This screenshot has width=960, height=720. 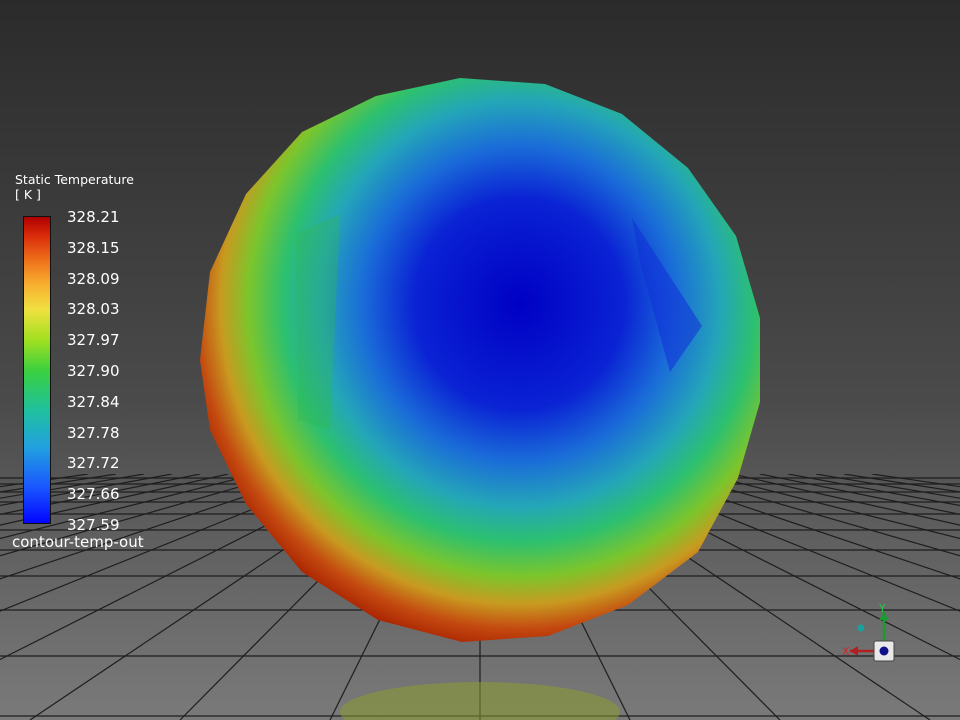 I want to click on legend-value: 328.03, so click(x=93, y=309).